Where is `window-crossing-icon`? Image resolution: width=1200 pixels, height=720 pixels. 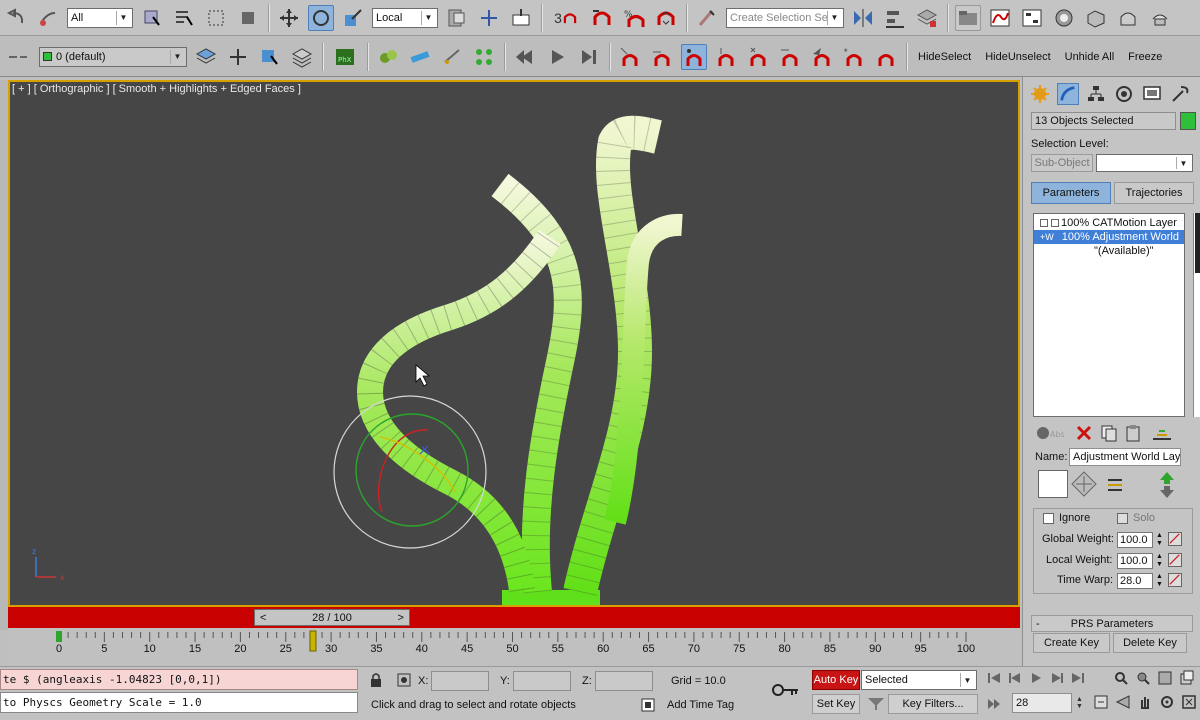 window-crossing-icon is located at coordinates (248, 18).